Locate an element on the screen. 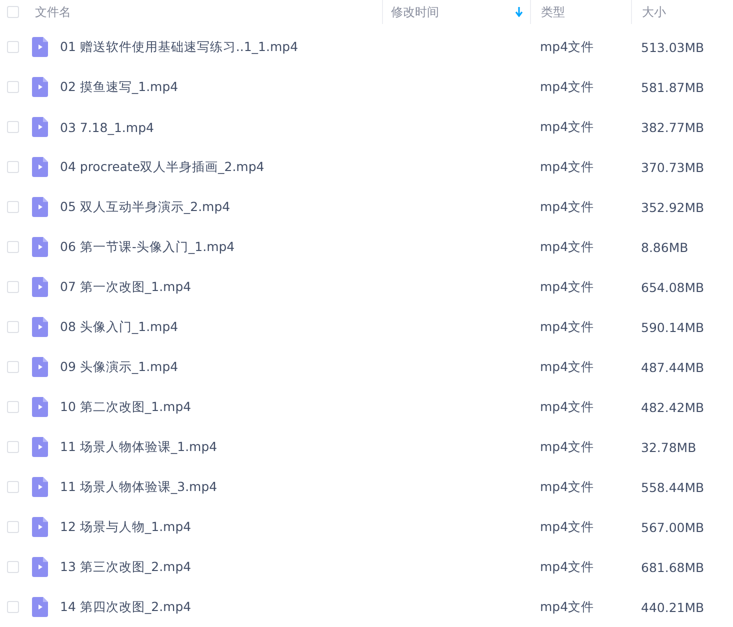  file-name: 03 7.18_1.mp4 is located at coordinates (107, 127).